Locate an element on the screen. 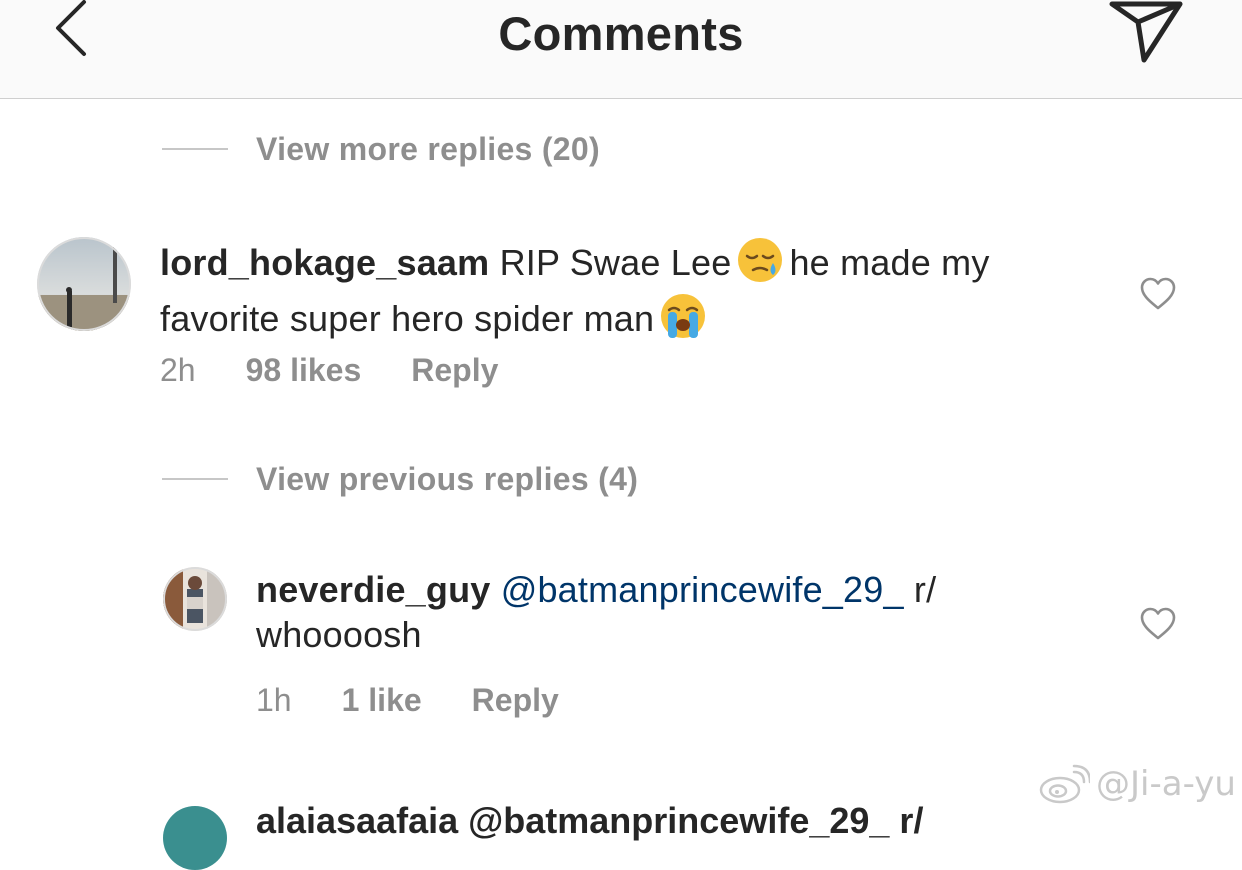 This screenshot has width=1242, height=870. comments-header: Comments is located at coordinates (621, 49).